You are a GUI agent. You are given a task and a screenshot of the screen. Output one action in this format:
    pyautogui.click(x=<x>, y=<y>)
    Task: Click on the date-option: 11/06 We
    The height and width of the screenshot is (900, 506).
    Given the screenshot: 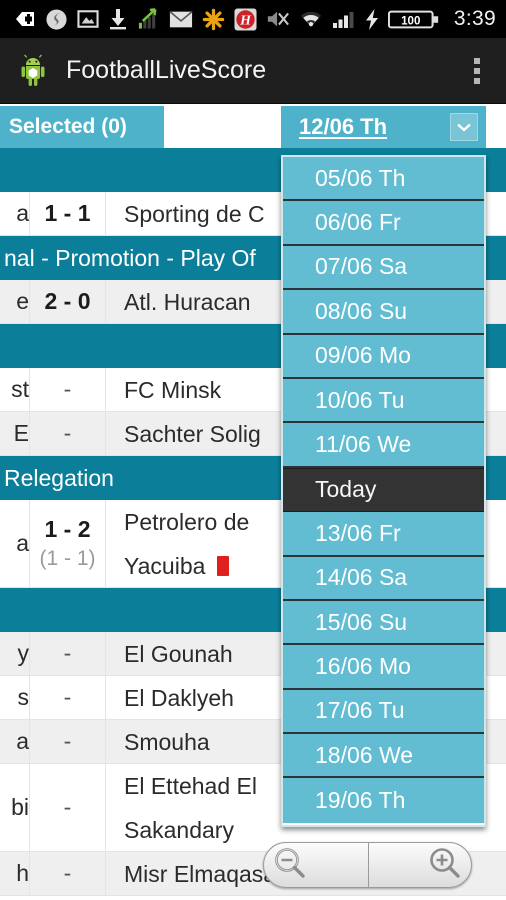 What is the action you would take?
    pyautogui.click(x=383, y=445)
    